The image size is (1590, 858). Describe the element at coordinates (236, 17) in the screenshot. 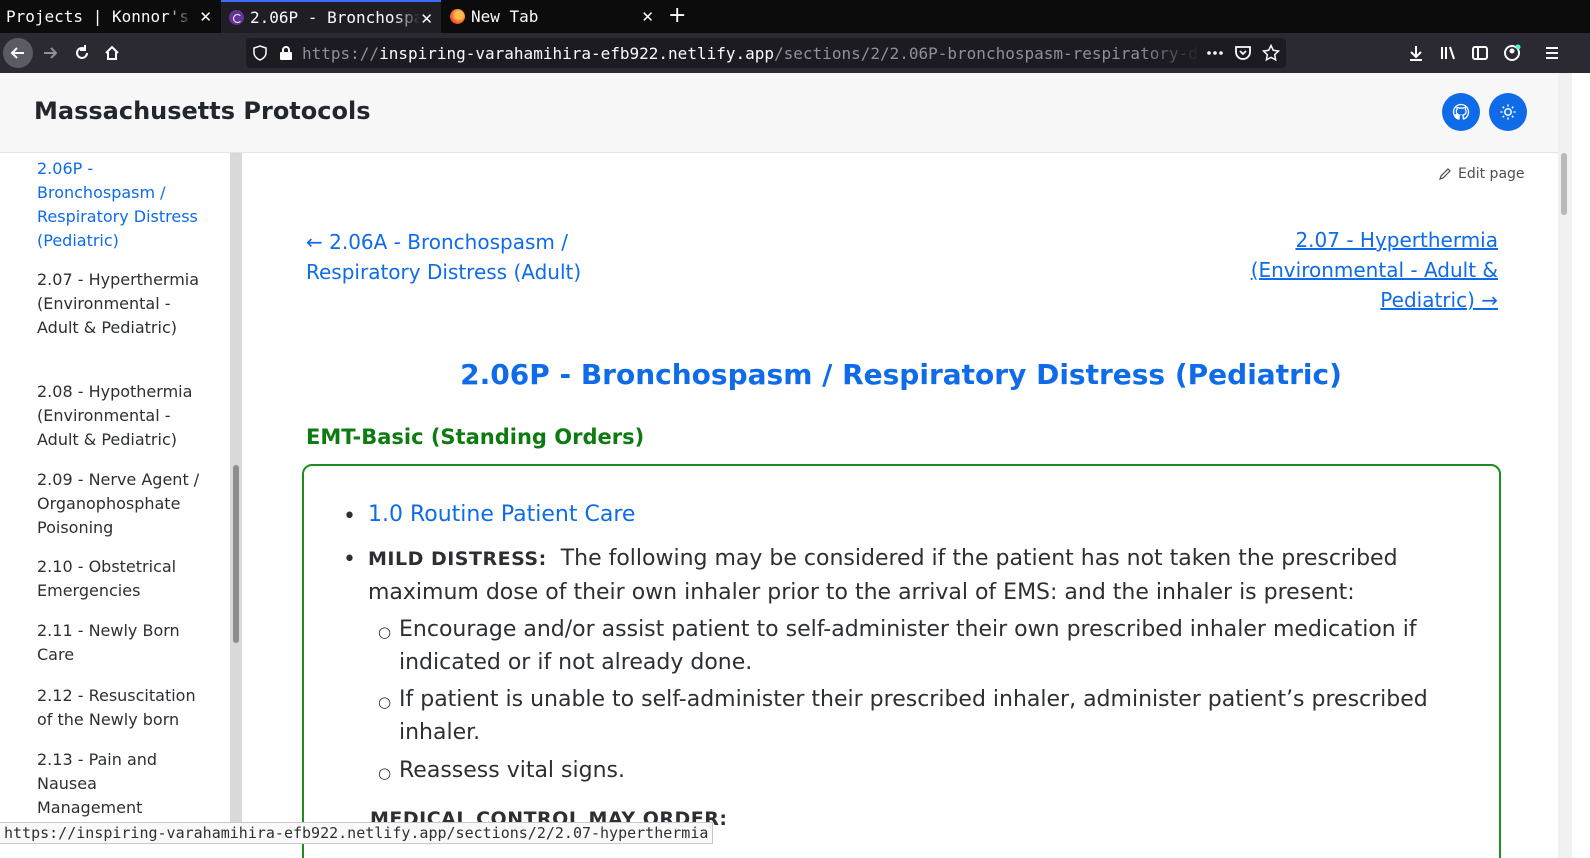

I see `gatsby-favicon-icon` at that location.